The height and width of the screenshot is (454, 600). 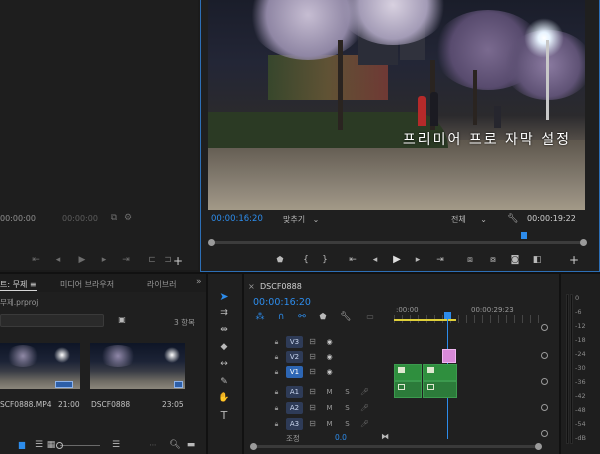 I want to click on horizontal-scroll-knob-right, so click(x=538, y=446).